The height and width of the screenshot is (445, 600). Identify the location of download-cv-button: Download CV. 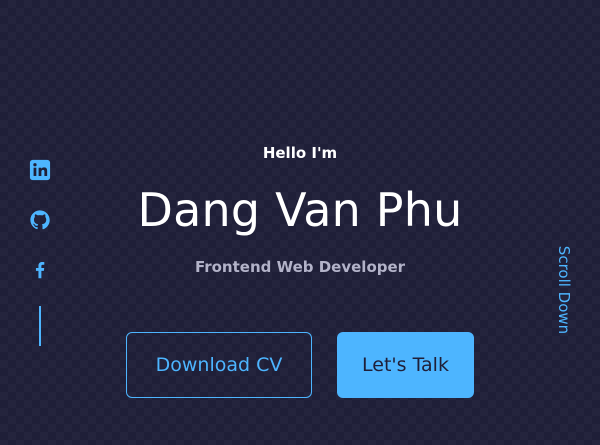
(219, 365).